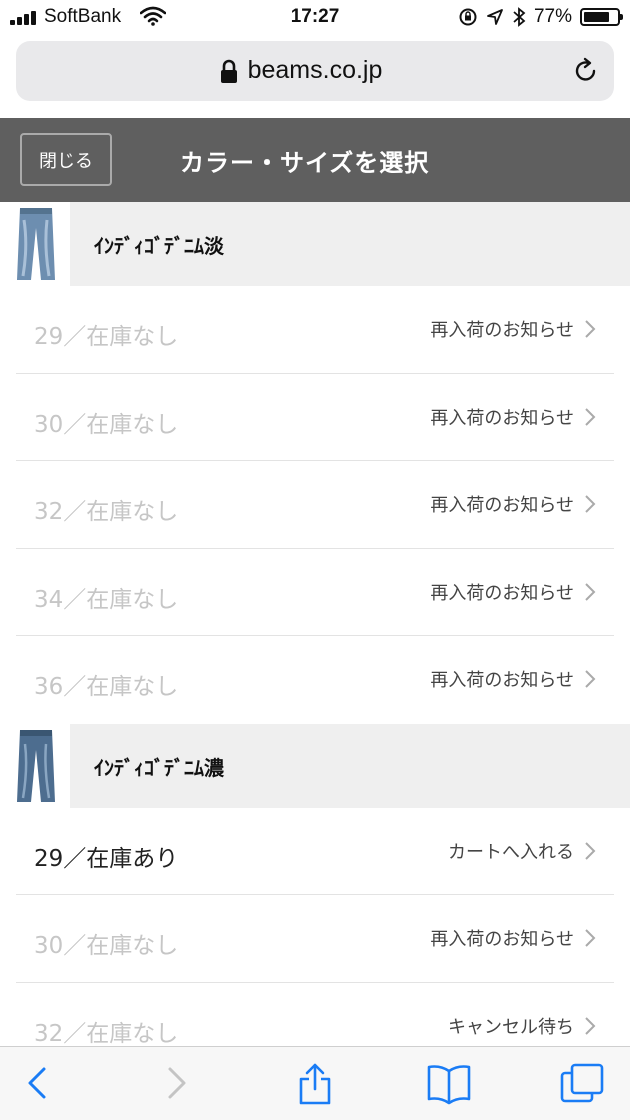 The image size is (630, 1120). What do you see at coordinates (495, 17) in the screenshot?
I see `location-icon` at bounding box center [495, 17].